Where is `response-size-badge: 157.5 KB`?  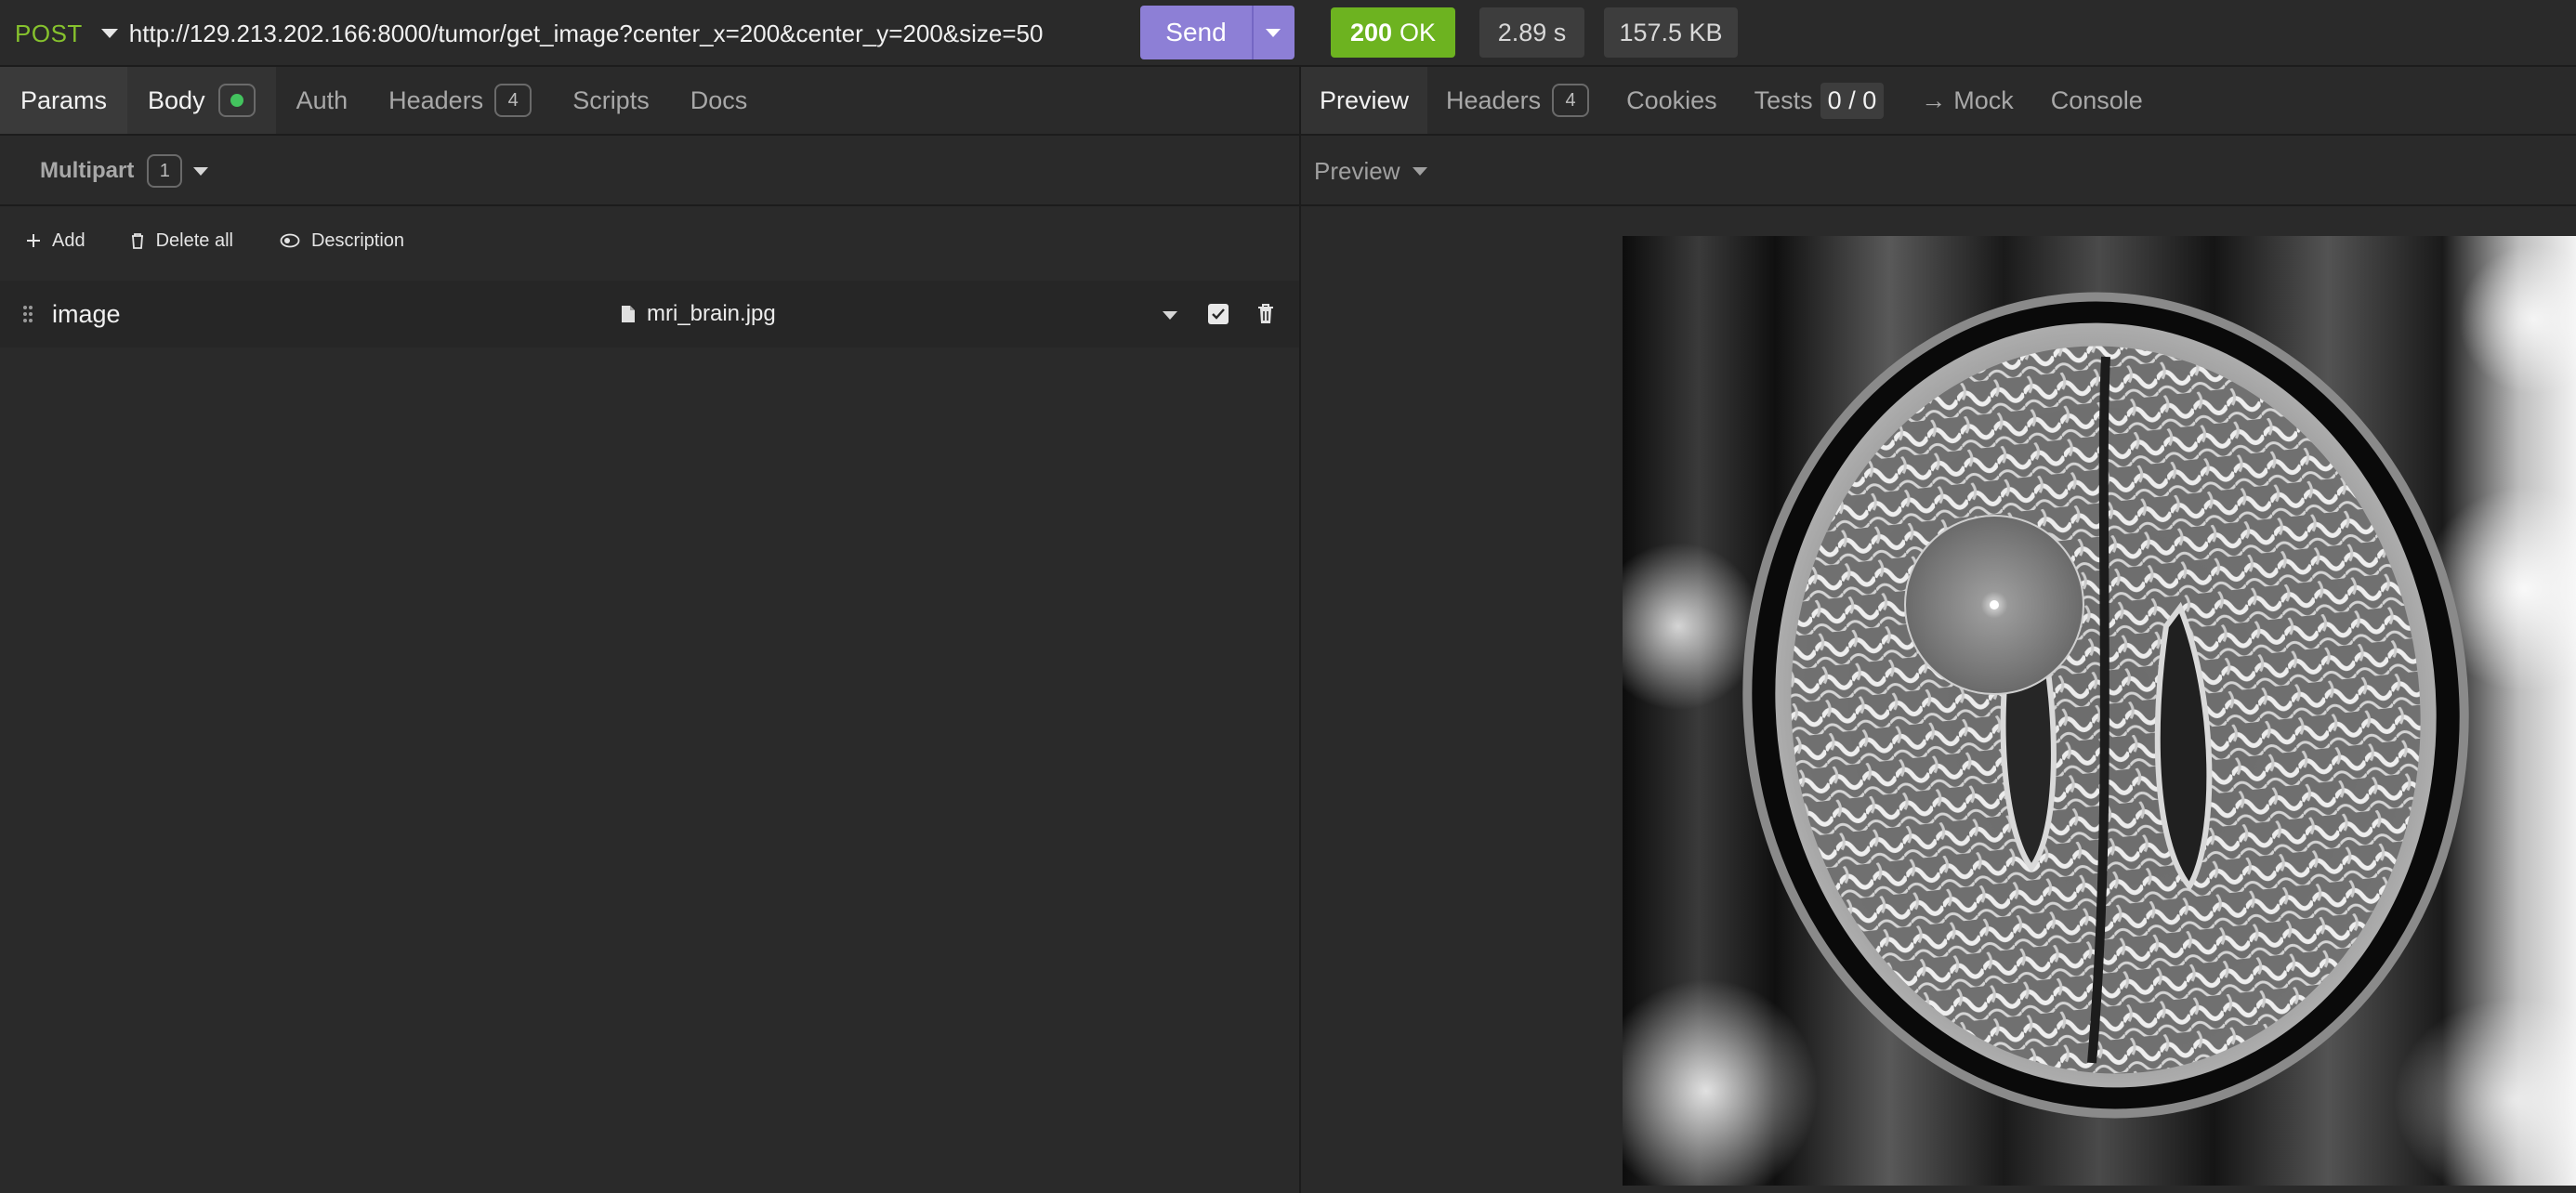
response-size-badge: 157.5 KB is located at coordinates (1671, 32).